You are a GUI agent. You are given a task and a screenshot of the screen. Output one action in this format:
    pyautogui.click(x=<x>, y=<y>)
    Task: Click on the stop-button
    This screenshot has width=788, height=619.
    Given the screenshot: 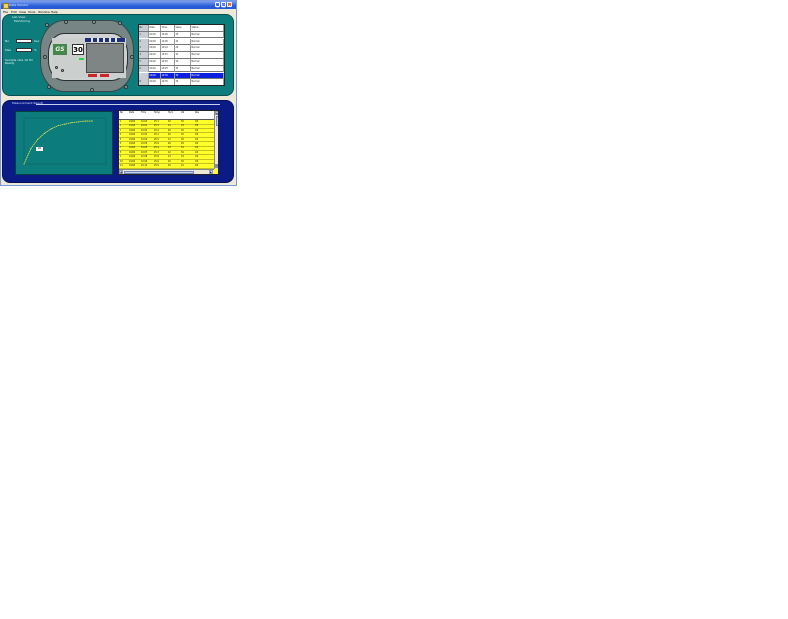 What is the action you would take?
    pyautogui.click(x=92, y=75)
    